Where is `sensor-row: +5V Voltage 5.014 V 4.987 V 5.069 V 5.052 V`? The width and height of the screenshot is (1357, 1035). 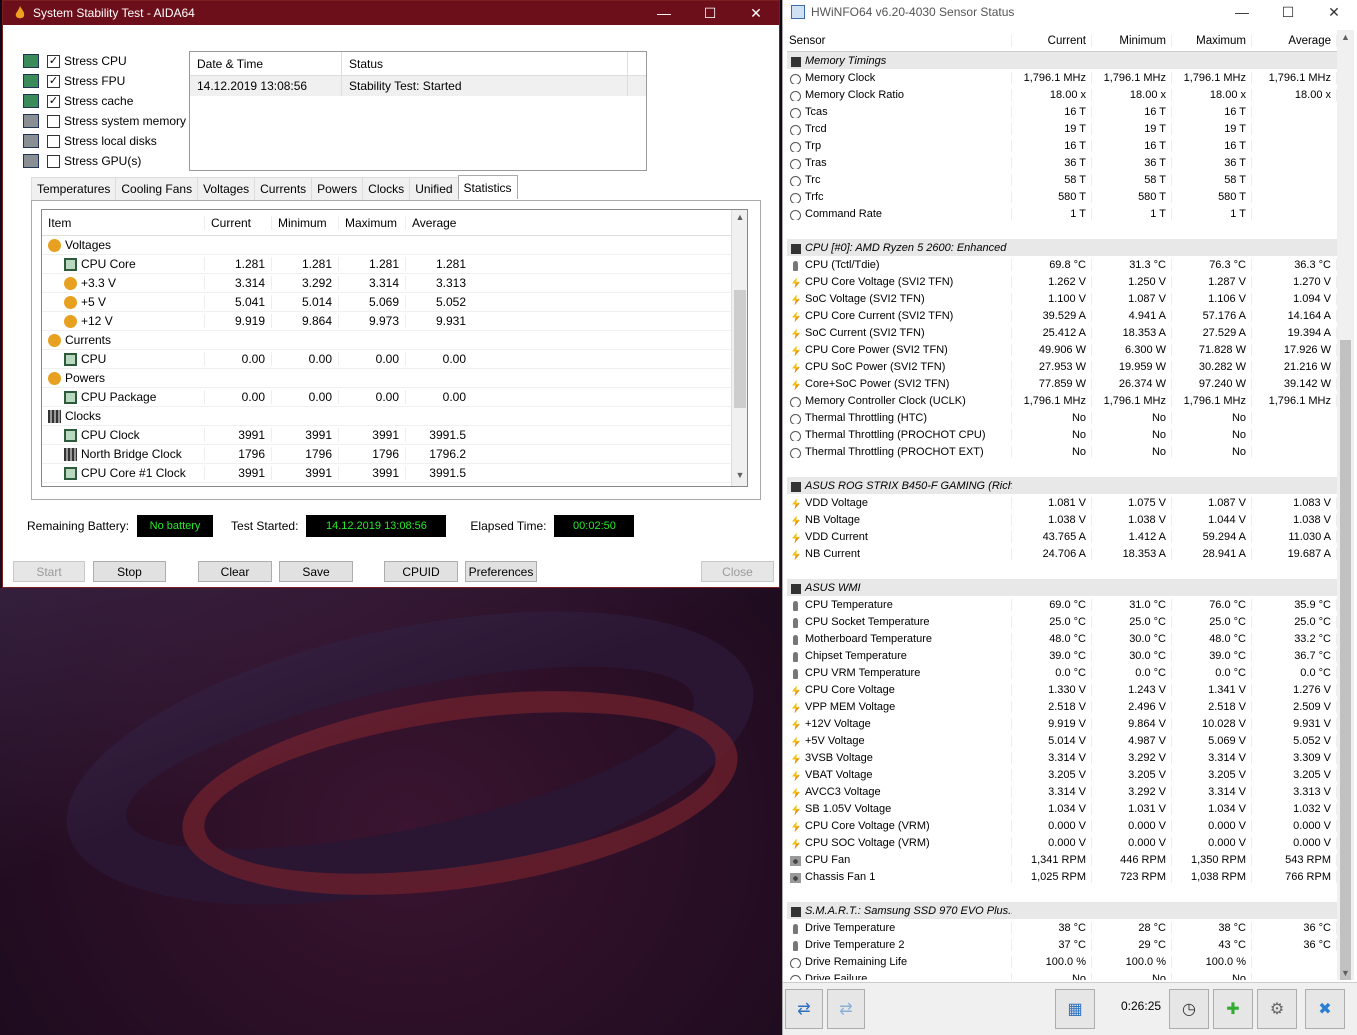
sensor-row: +5V Voltage 5.014 V 4.987 V 5.069 V 5.052 V is located at coordinates (1062, 740).